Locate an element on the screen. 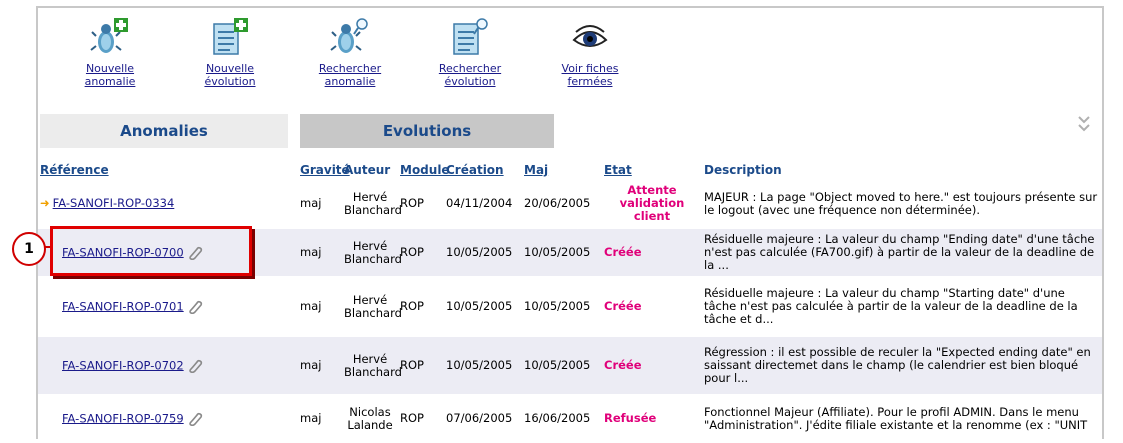 The image size is (1123, 443). frame-right-border is located at coordinates (1103, 222).